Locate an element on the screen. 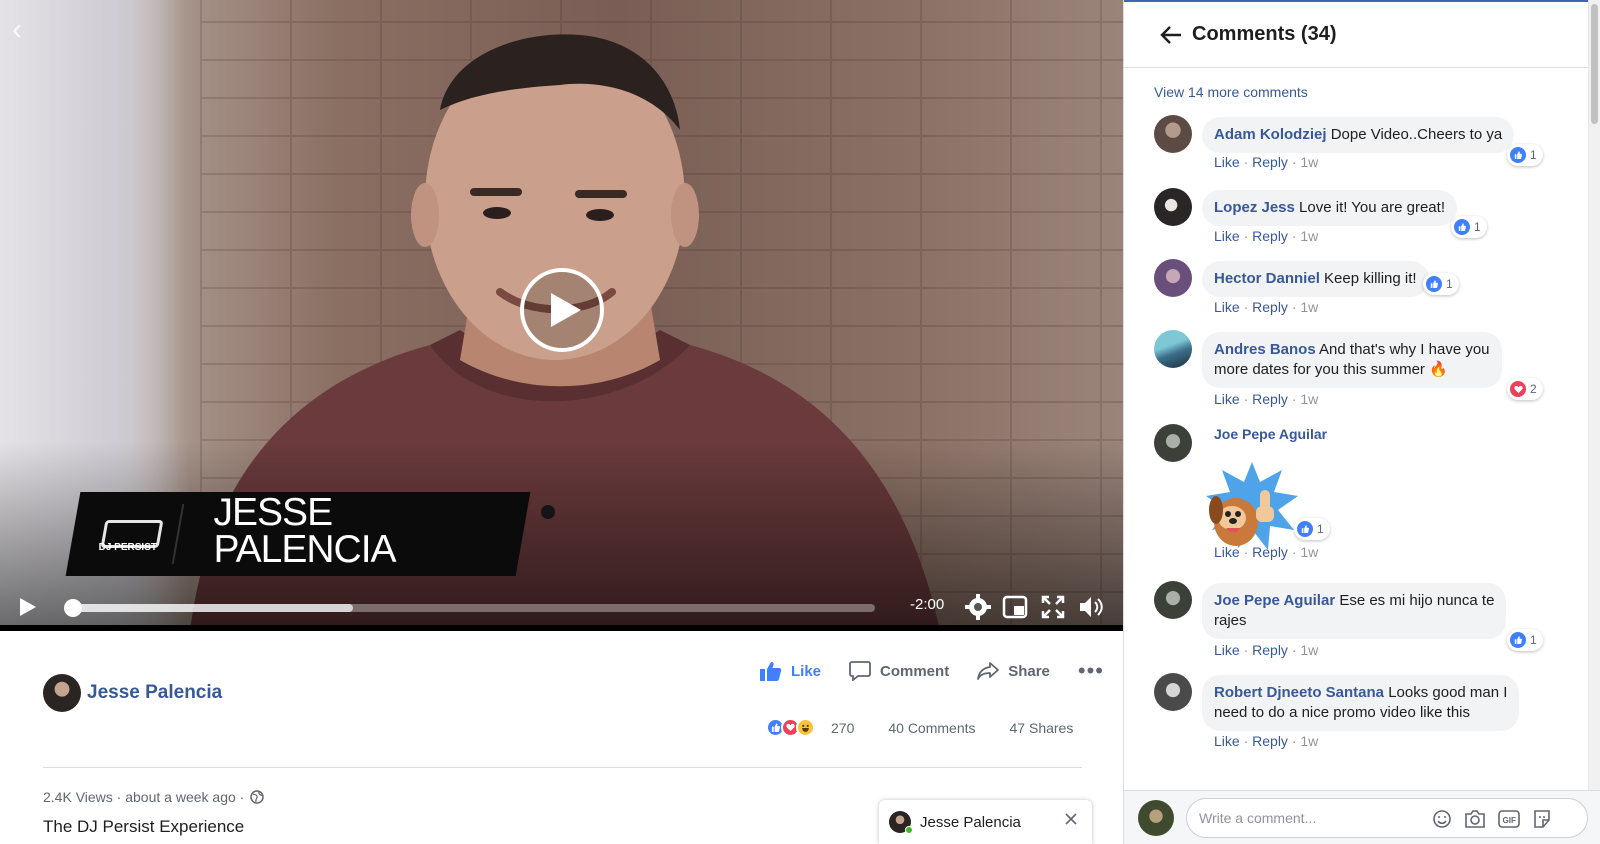 This screenshot has height=844, width=1600. picture-in-picture-icon is located at coordinates (1015, 607).